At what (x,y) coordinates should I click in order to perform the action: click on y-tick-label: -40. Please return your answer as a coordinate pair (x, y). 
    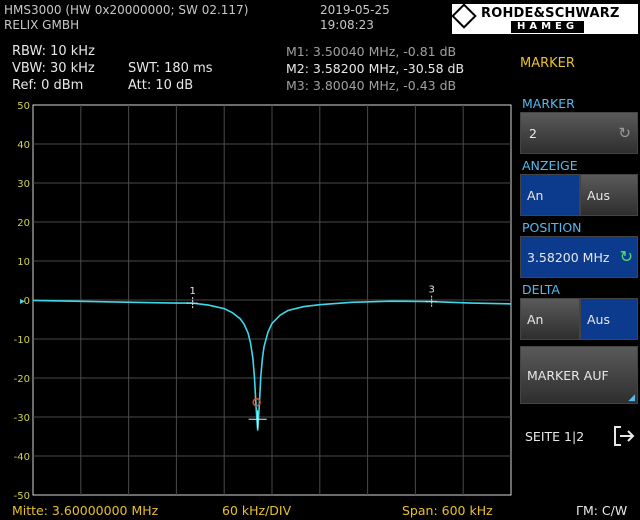
    Looking at the image, I should click on (22, 457).